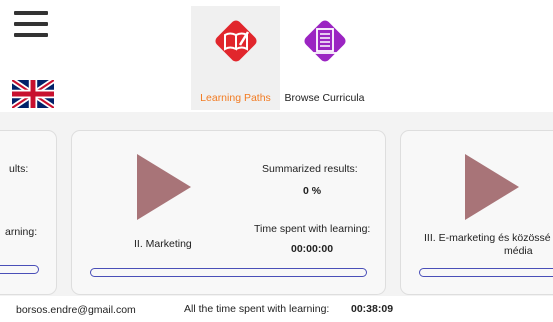 Image resolution: width=553 pixels, height=322 pixels. What do you see at coordinates (372, 309) in the screenshot?
I see `total-time-value: 00:38:09` at bounding box center [372, 309].